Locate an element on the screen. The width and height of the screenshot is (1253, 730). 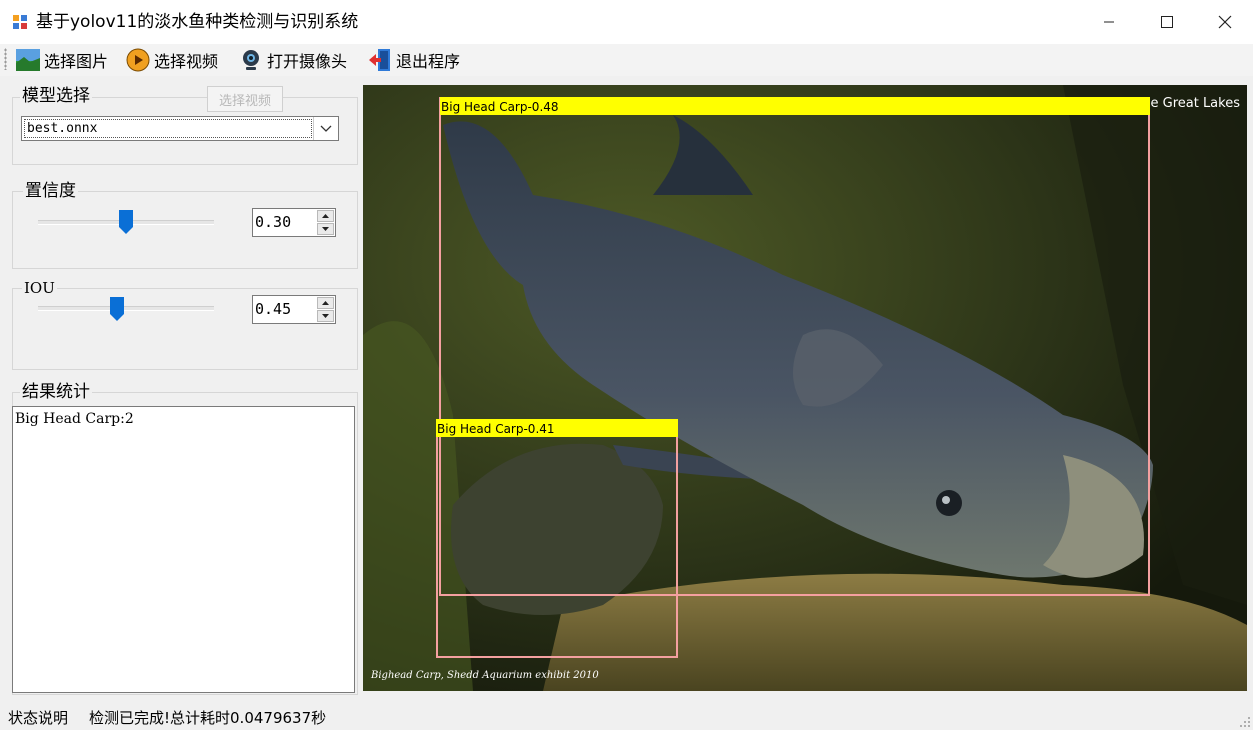
results-group-title: 结果统计 is located at coordinates (56, 392).